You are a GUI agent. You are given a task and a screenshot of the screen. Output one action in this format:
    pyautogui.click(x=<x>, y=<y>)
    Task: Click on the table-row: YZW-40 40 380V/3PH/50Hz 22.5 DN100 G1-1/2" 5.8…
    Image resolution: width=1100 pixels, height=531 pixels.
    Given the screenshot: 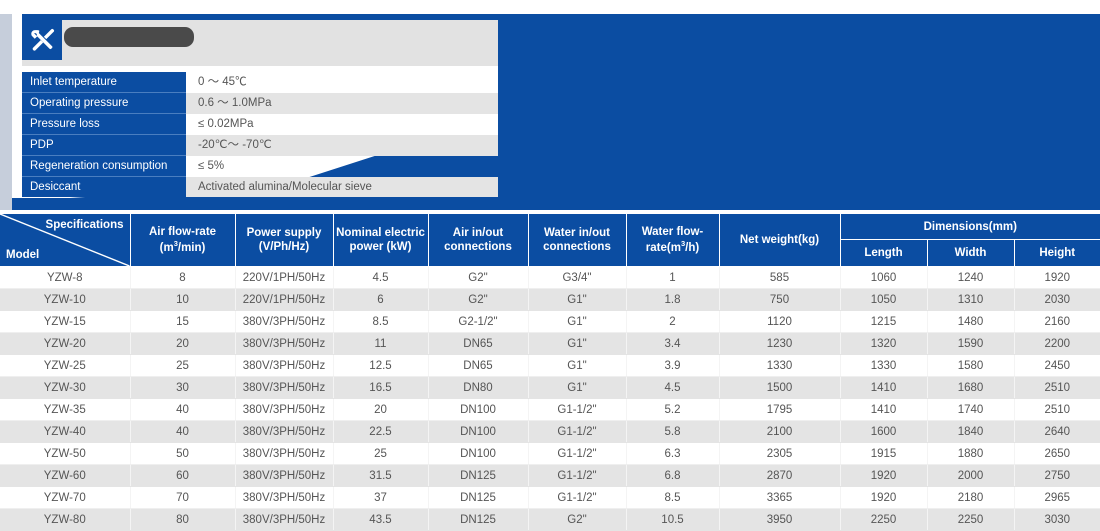 What is the action you would take?
    pyautogui.click(x=550, y=431)
    